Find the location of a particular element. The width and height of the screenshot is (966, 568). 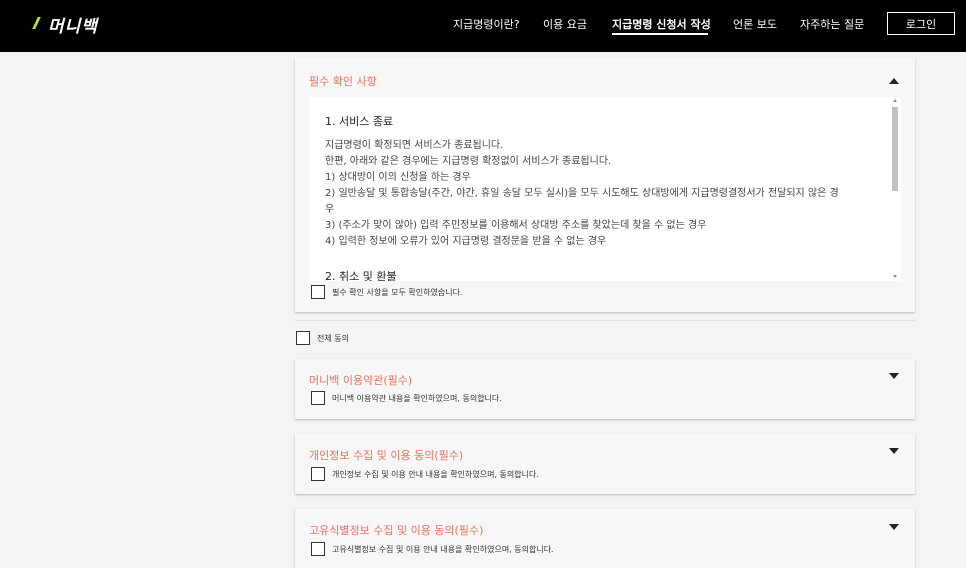

collapse-icon is located at coordinates (894, 81).